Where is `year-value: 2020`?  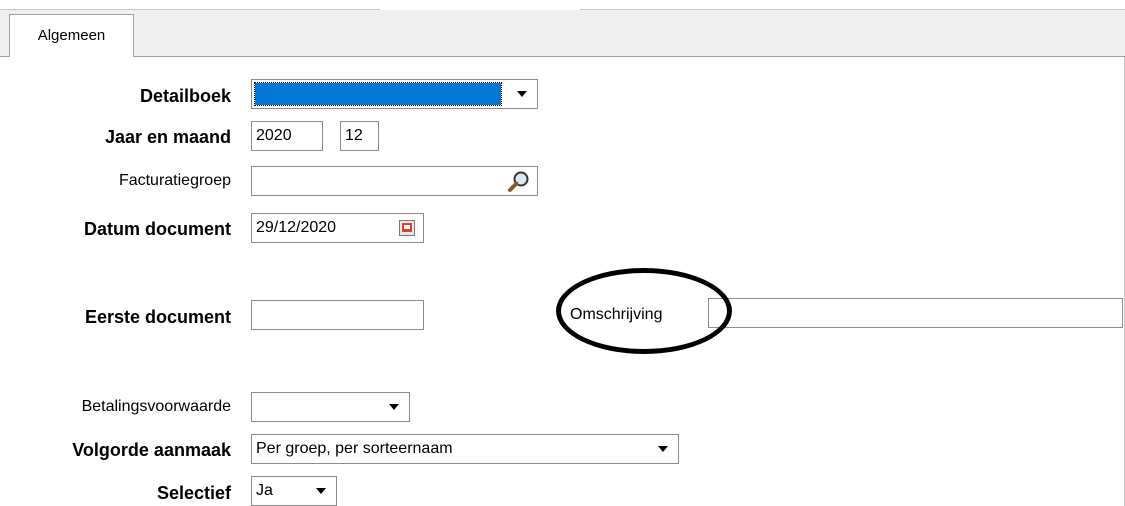
year-value: 2020 is located at coordinates (274, 135).